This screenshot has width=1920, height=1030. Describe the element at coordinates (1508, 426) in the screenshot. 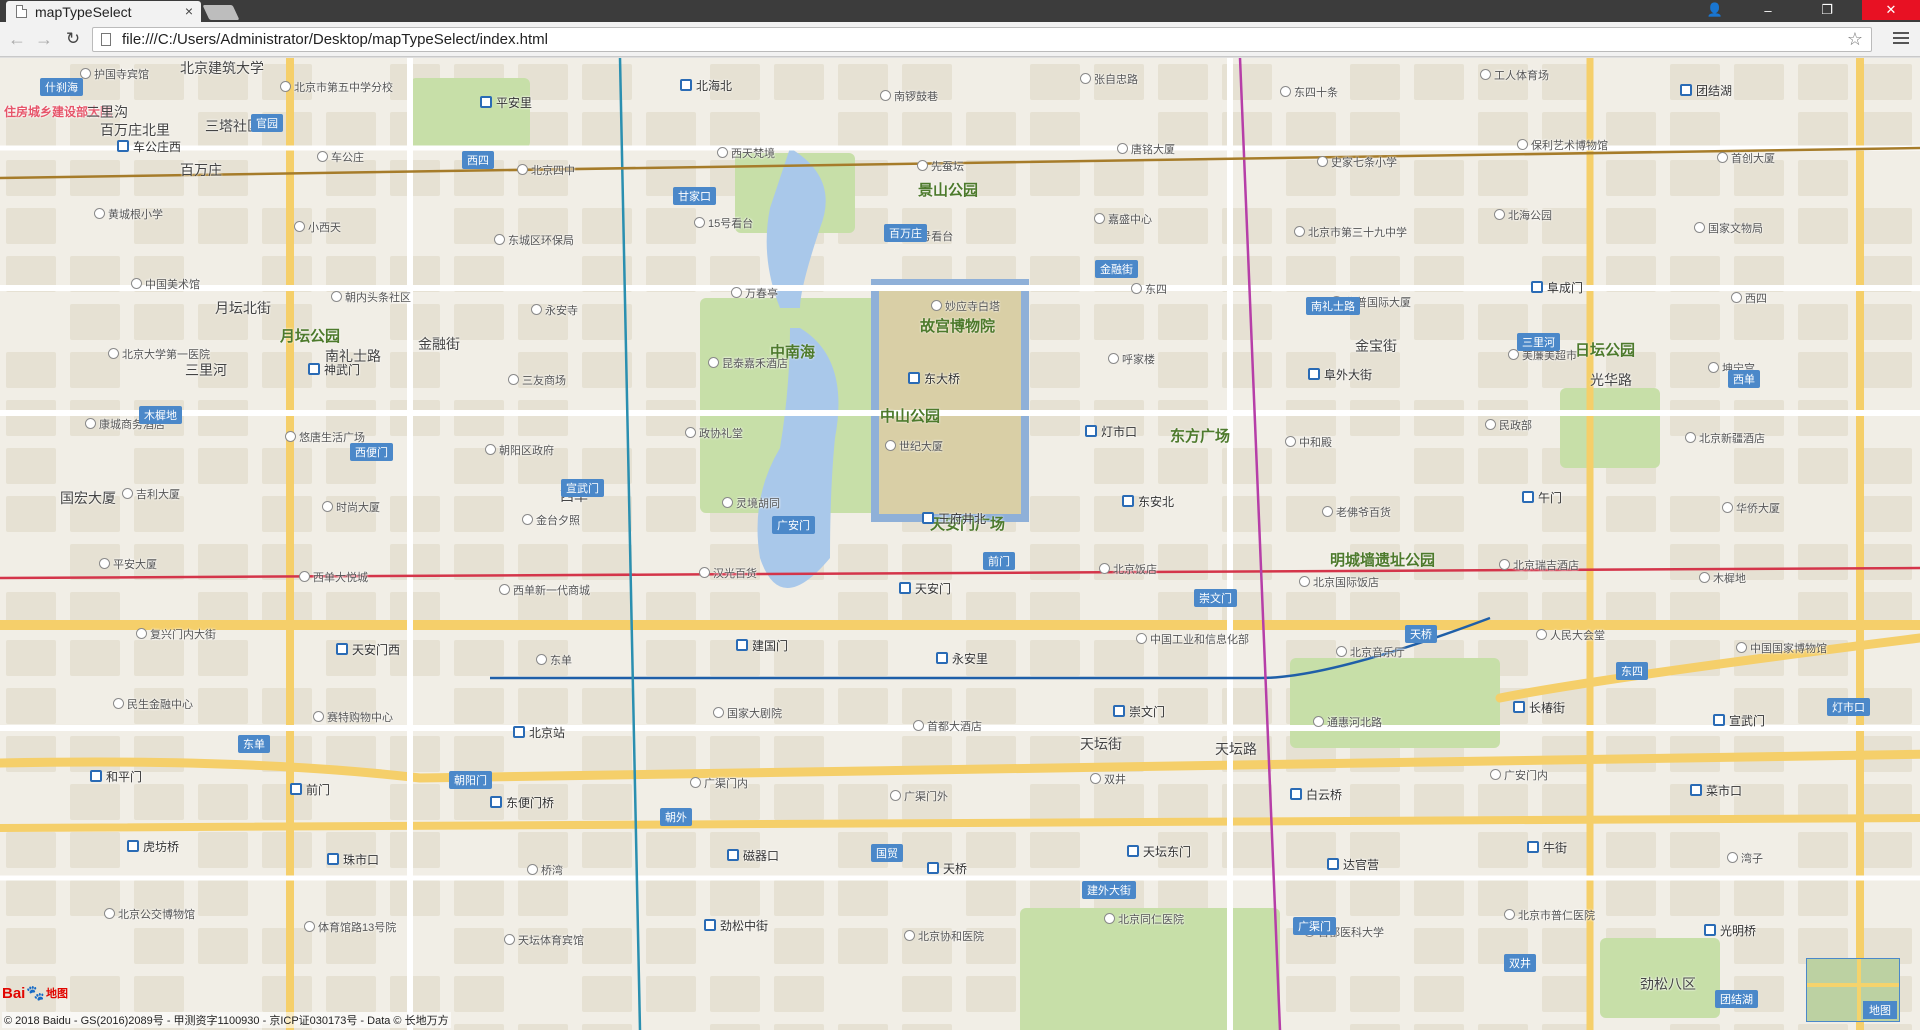

I see `poi-label: 民政部` at that location.